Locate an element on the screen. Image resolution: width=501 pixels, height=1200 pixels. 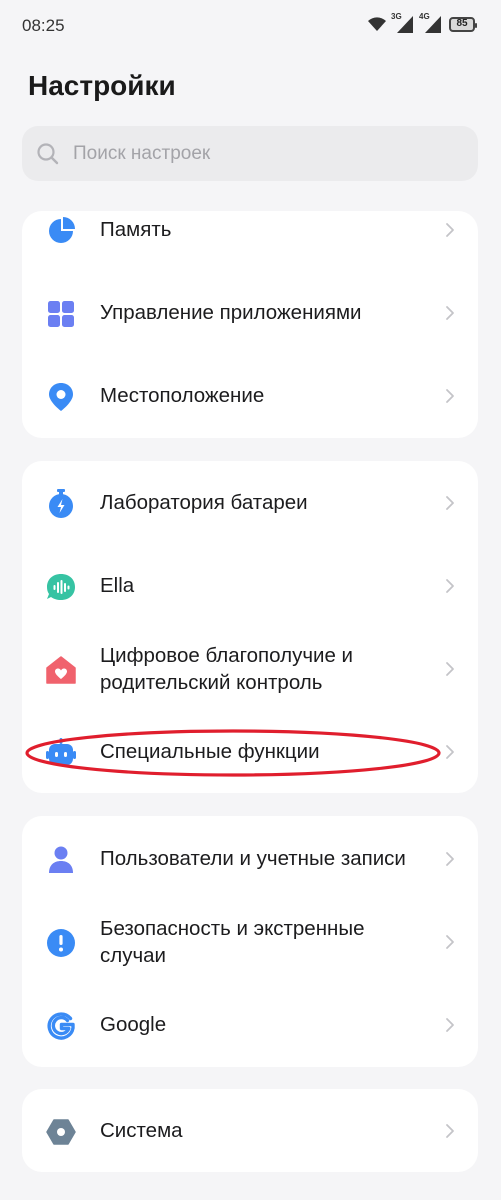
settings-item-google: Google is located at coordinates (250, 1024).